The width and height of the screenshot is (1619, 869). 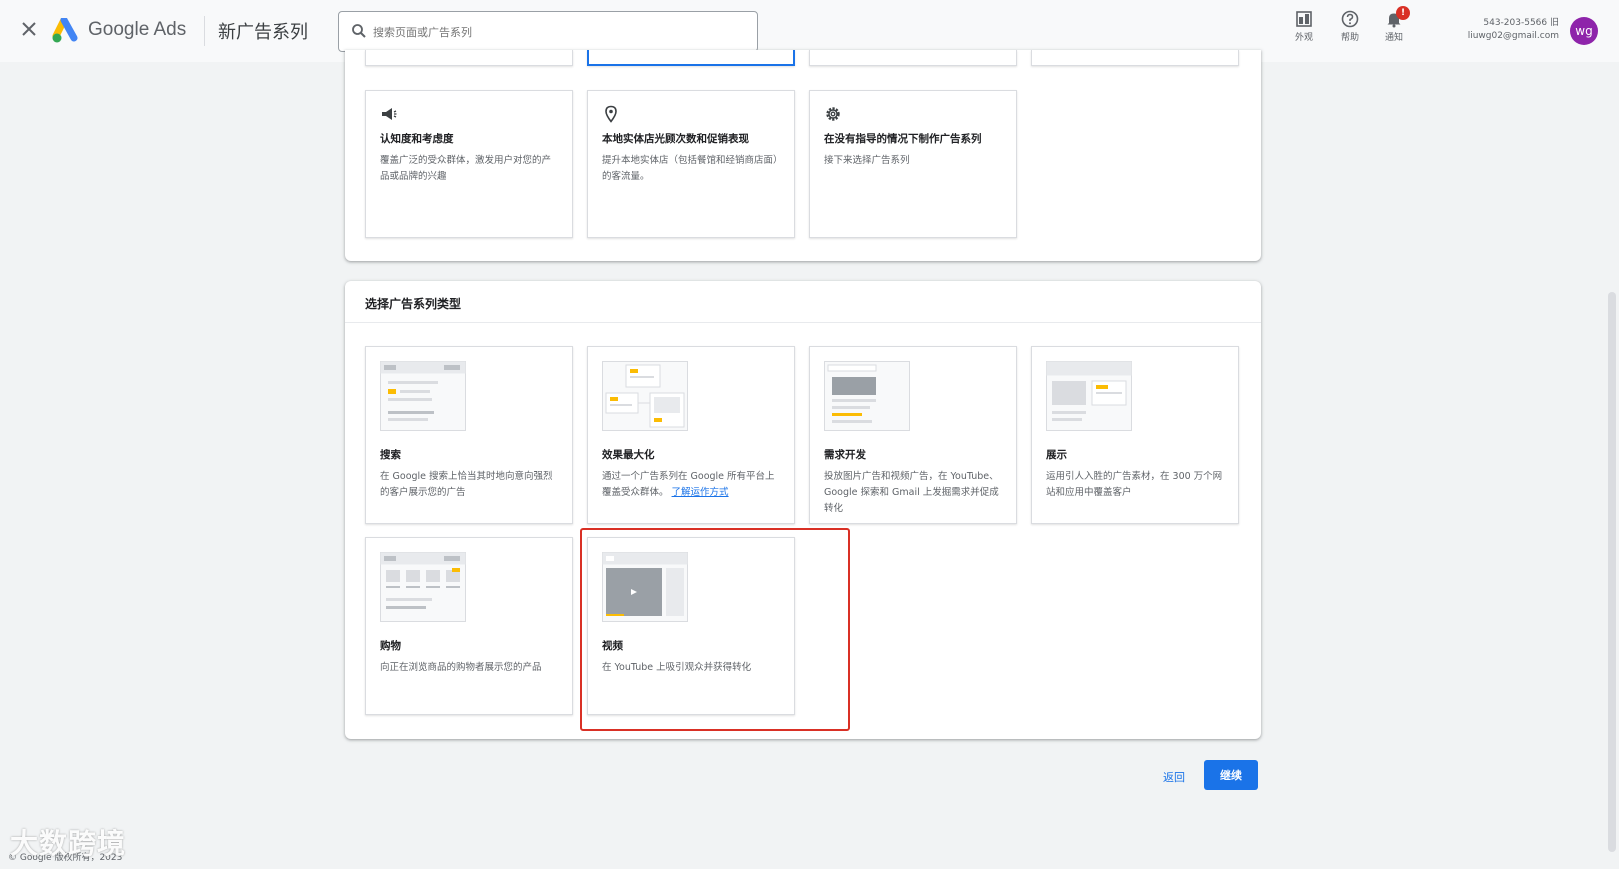 I want to click on notification-badge: !, so click(x=1403, y=13).